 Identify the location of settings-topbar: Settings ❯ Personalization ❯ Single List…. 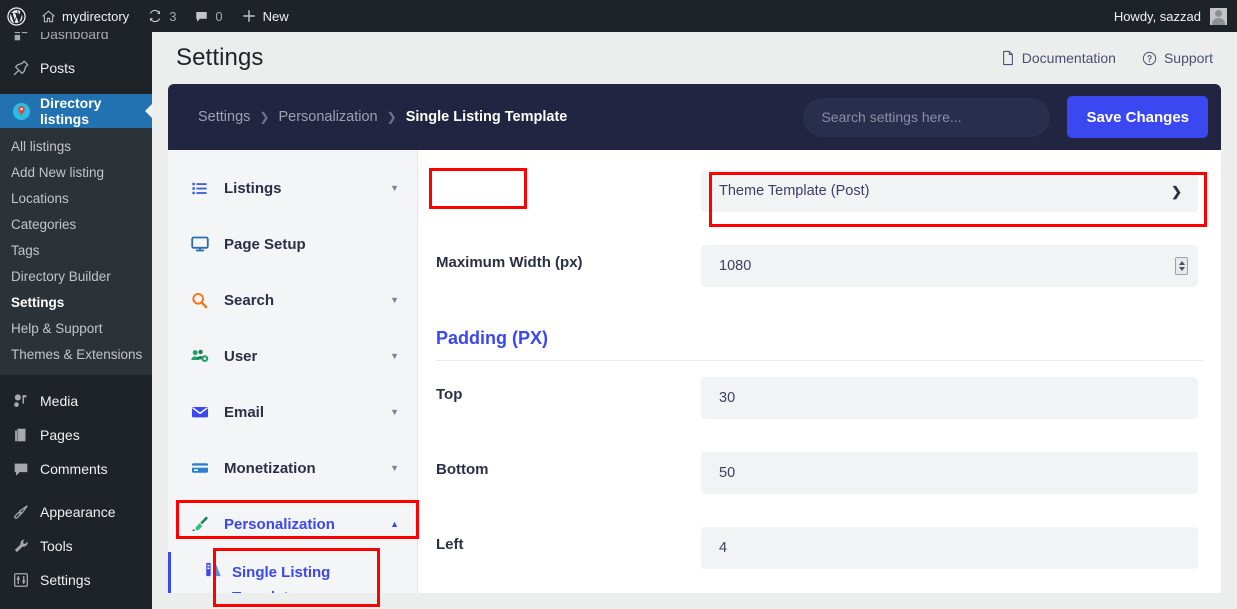
(694, 117).